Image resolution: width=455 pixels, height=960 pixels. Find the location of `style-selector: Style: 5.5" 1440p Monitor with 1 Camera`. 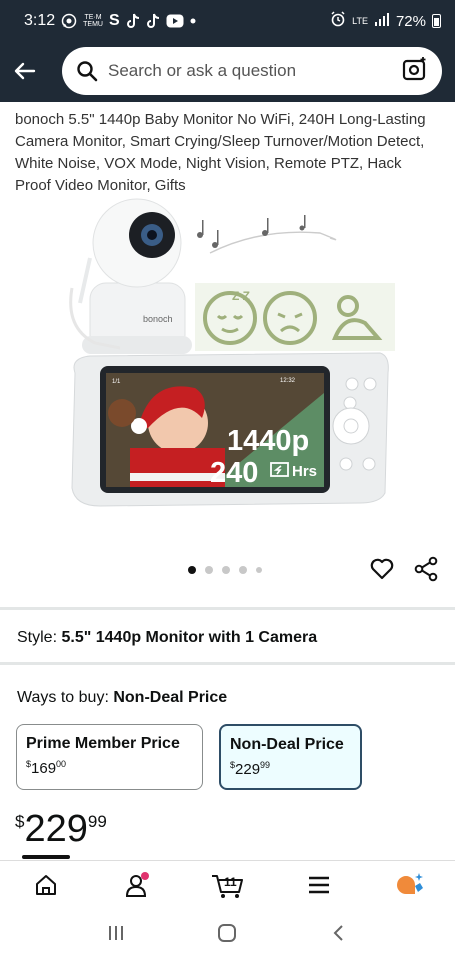

style-selector: Style: 5.5" 1440p Monitor with 1 Camera is located at coordinates (167, 638).